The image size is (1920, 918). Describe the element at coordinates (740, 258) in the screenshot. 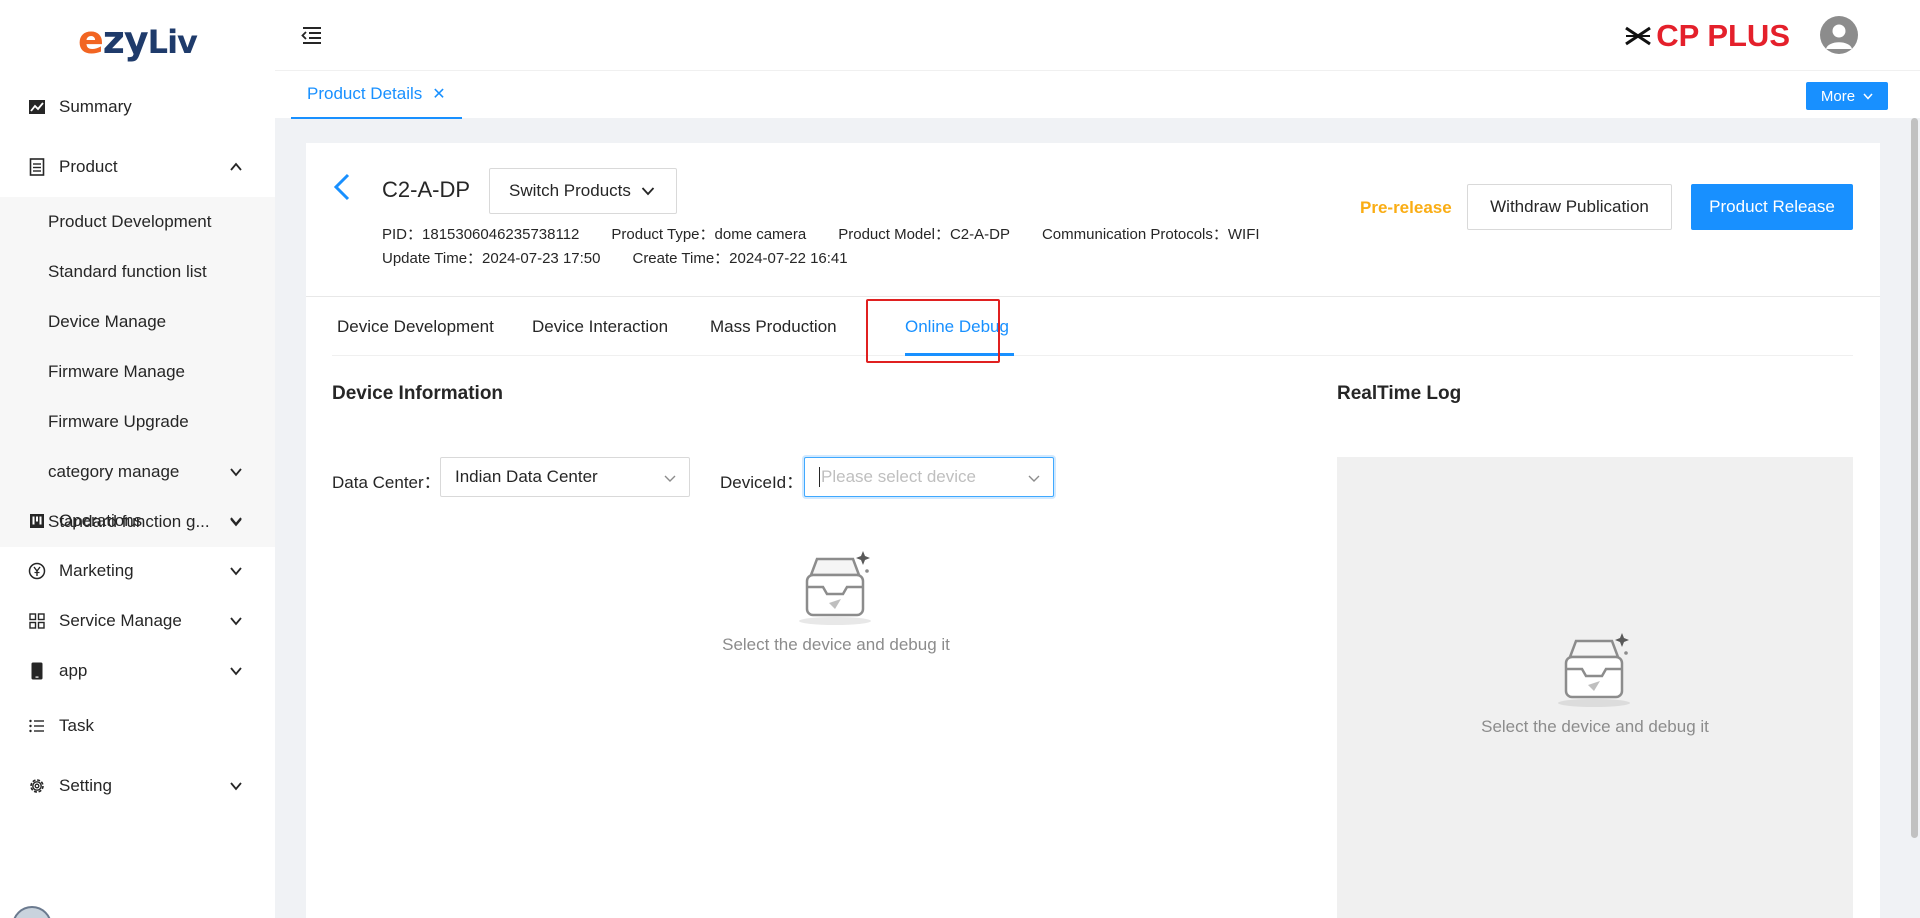

I see `product-create-time: Create Time：2024-07-22 16:41` at that location.